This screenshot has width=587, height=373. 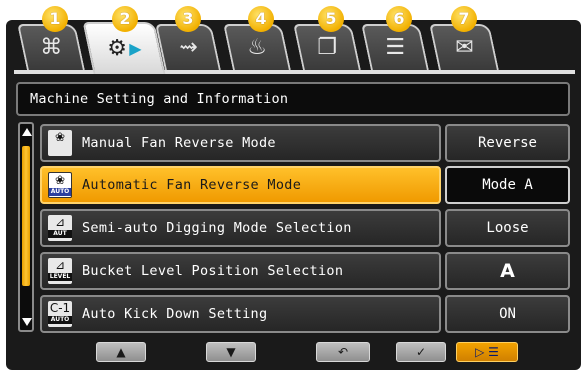 I want to click on kick-down-icon: C-1 AUTO, so click(x=60, y=314).